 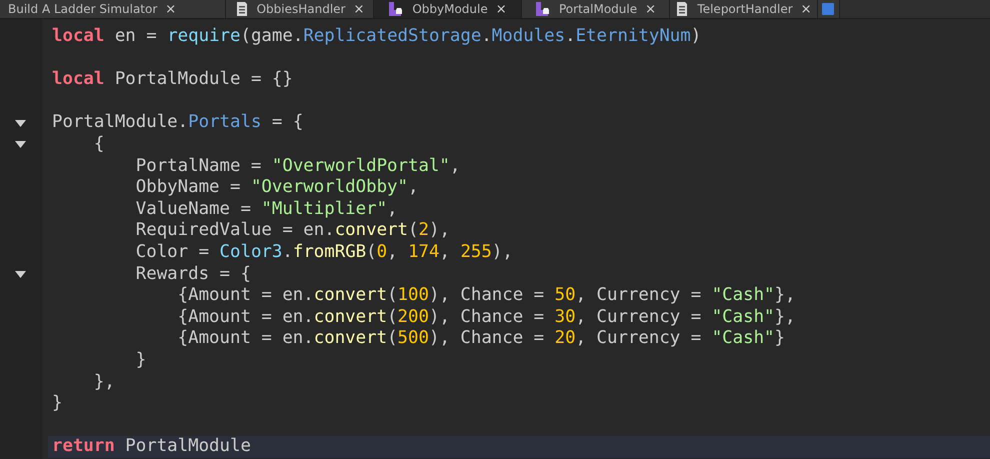 I want to click on code-line: {, so click(x=98, y=145).